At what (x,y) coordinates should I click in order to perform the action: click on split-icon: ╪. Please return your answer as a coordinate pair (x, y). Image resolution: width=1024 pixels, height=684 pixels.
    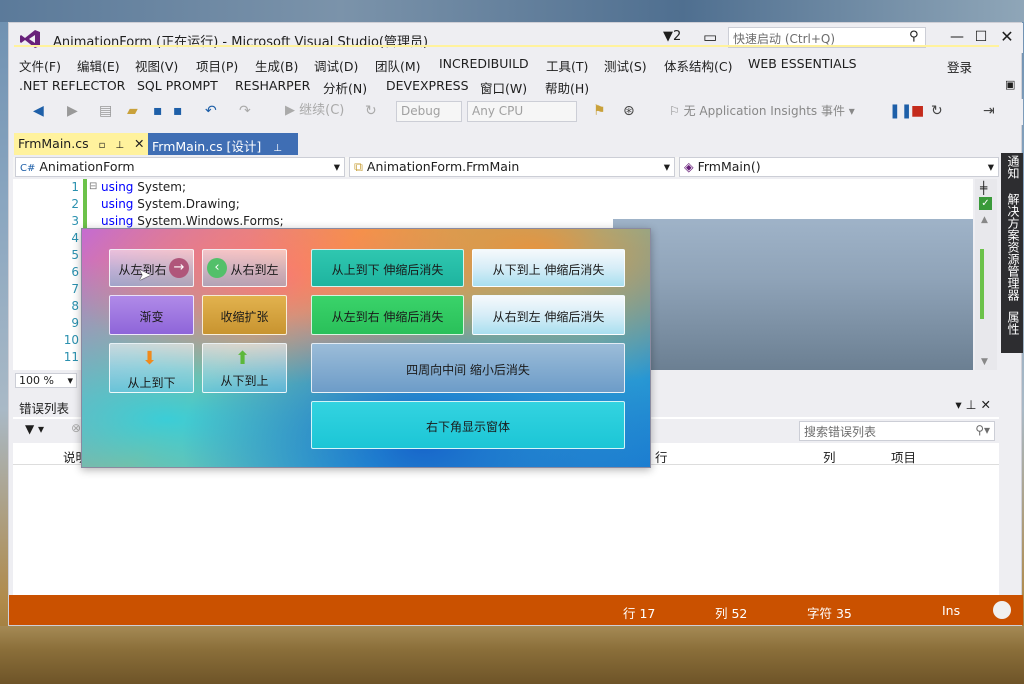
    Looking at the image, I should click on (983, 188).